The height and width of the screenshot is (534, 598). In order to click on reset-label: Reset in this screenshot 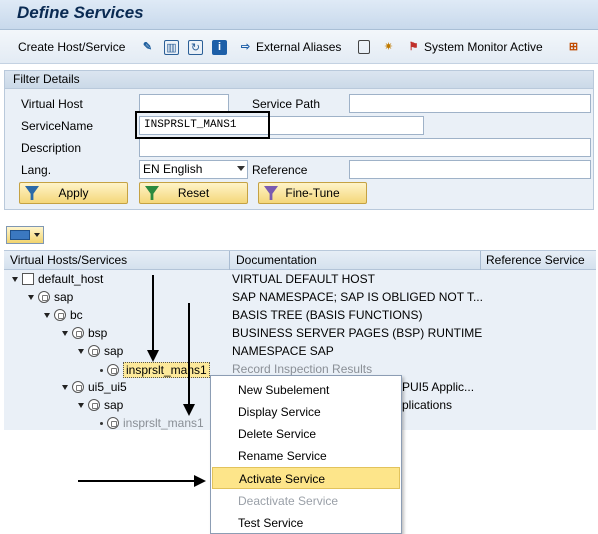, I will do `click(193, 193)`.